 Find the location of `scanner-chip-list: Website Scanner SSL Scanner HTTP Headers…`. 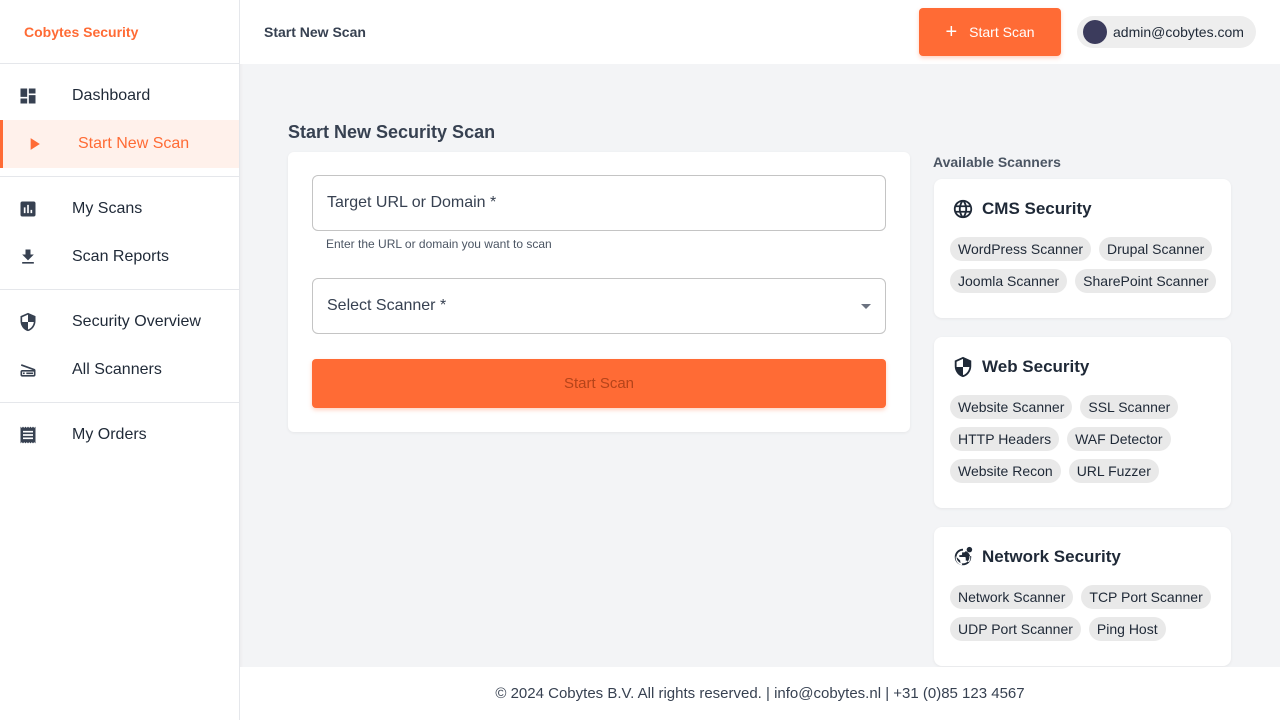

scanner-chip-list: Website Scanner SSL Scanner HTTP Headers… is located at coordinates (1085, 439).